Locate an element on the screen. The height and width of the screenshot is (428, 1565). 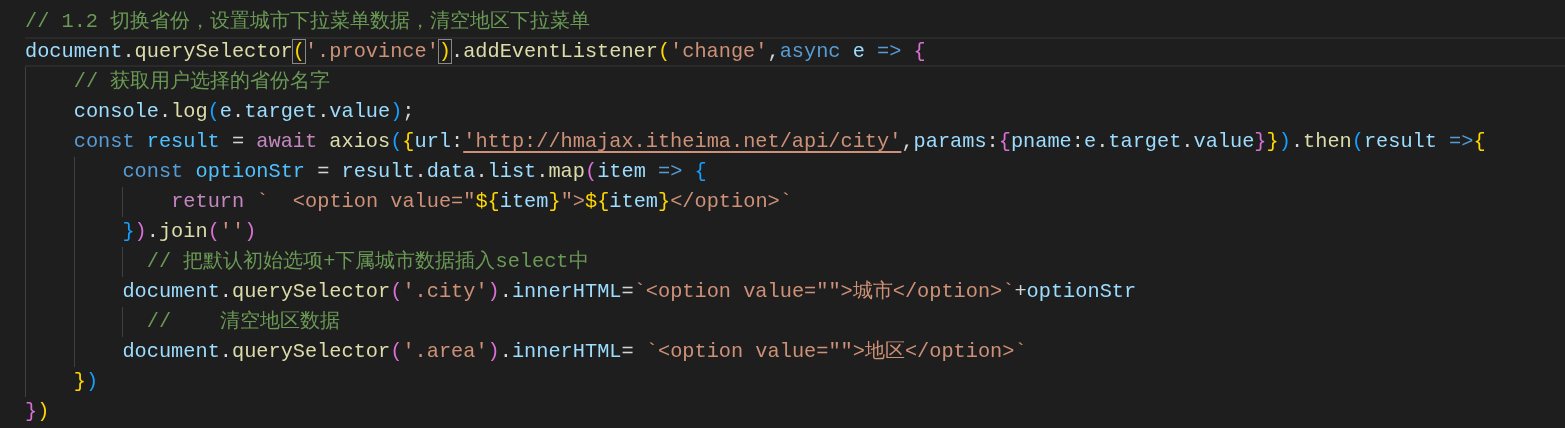
code-line: document.querySelector('.province').addEventListener('change',async e => { is located at coordinates (795, 52).